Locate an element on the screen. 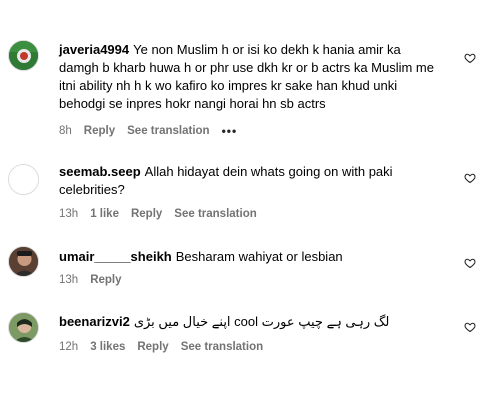 The height and width of the screenshot is (400, 486). comment-meta: 13h Reply is located at coordinates (96, 280).